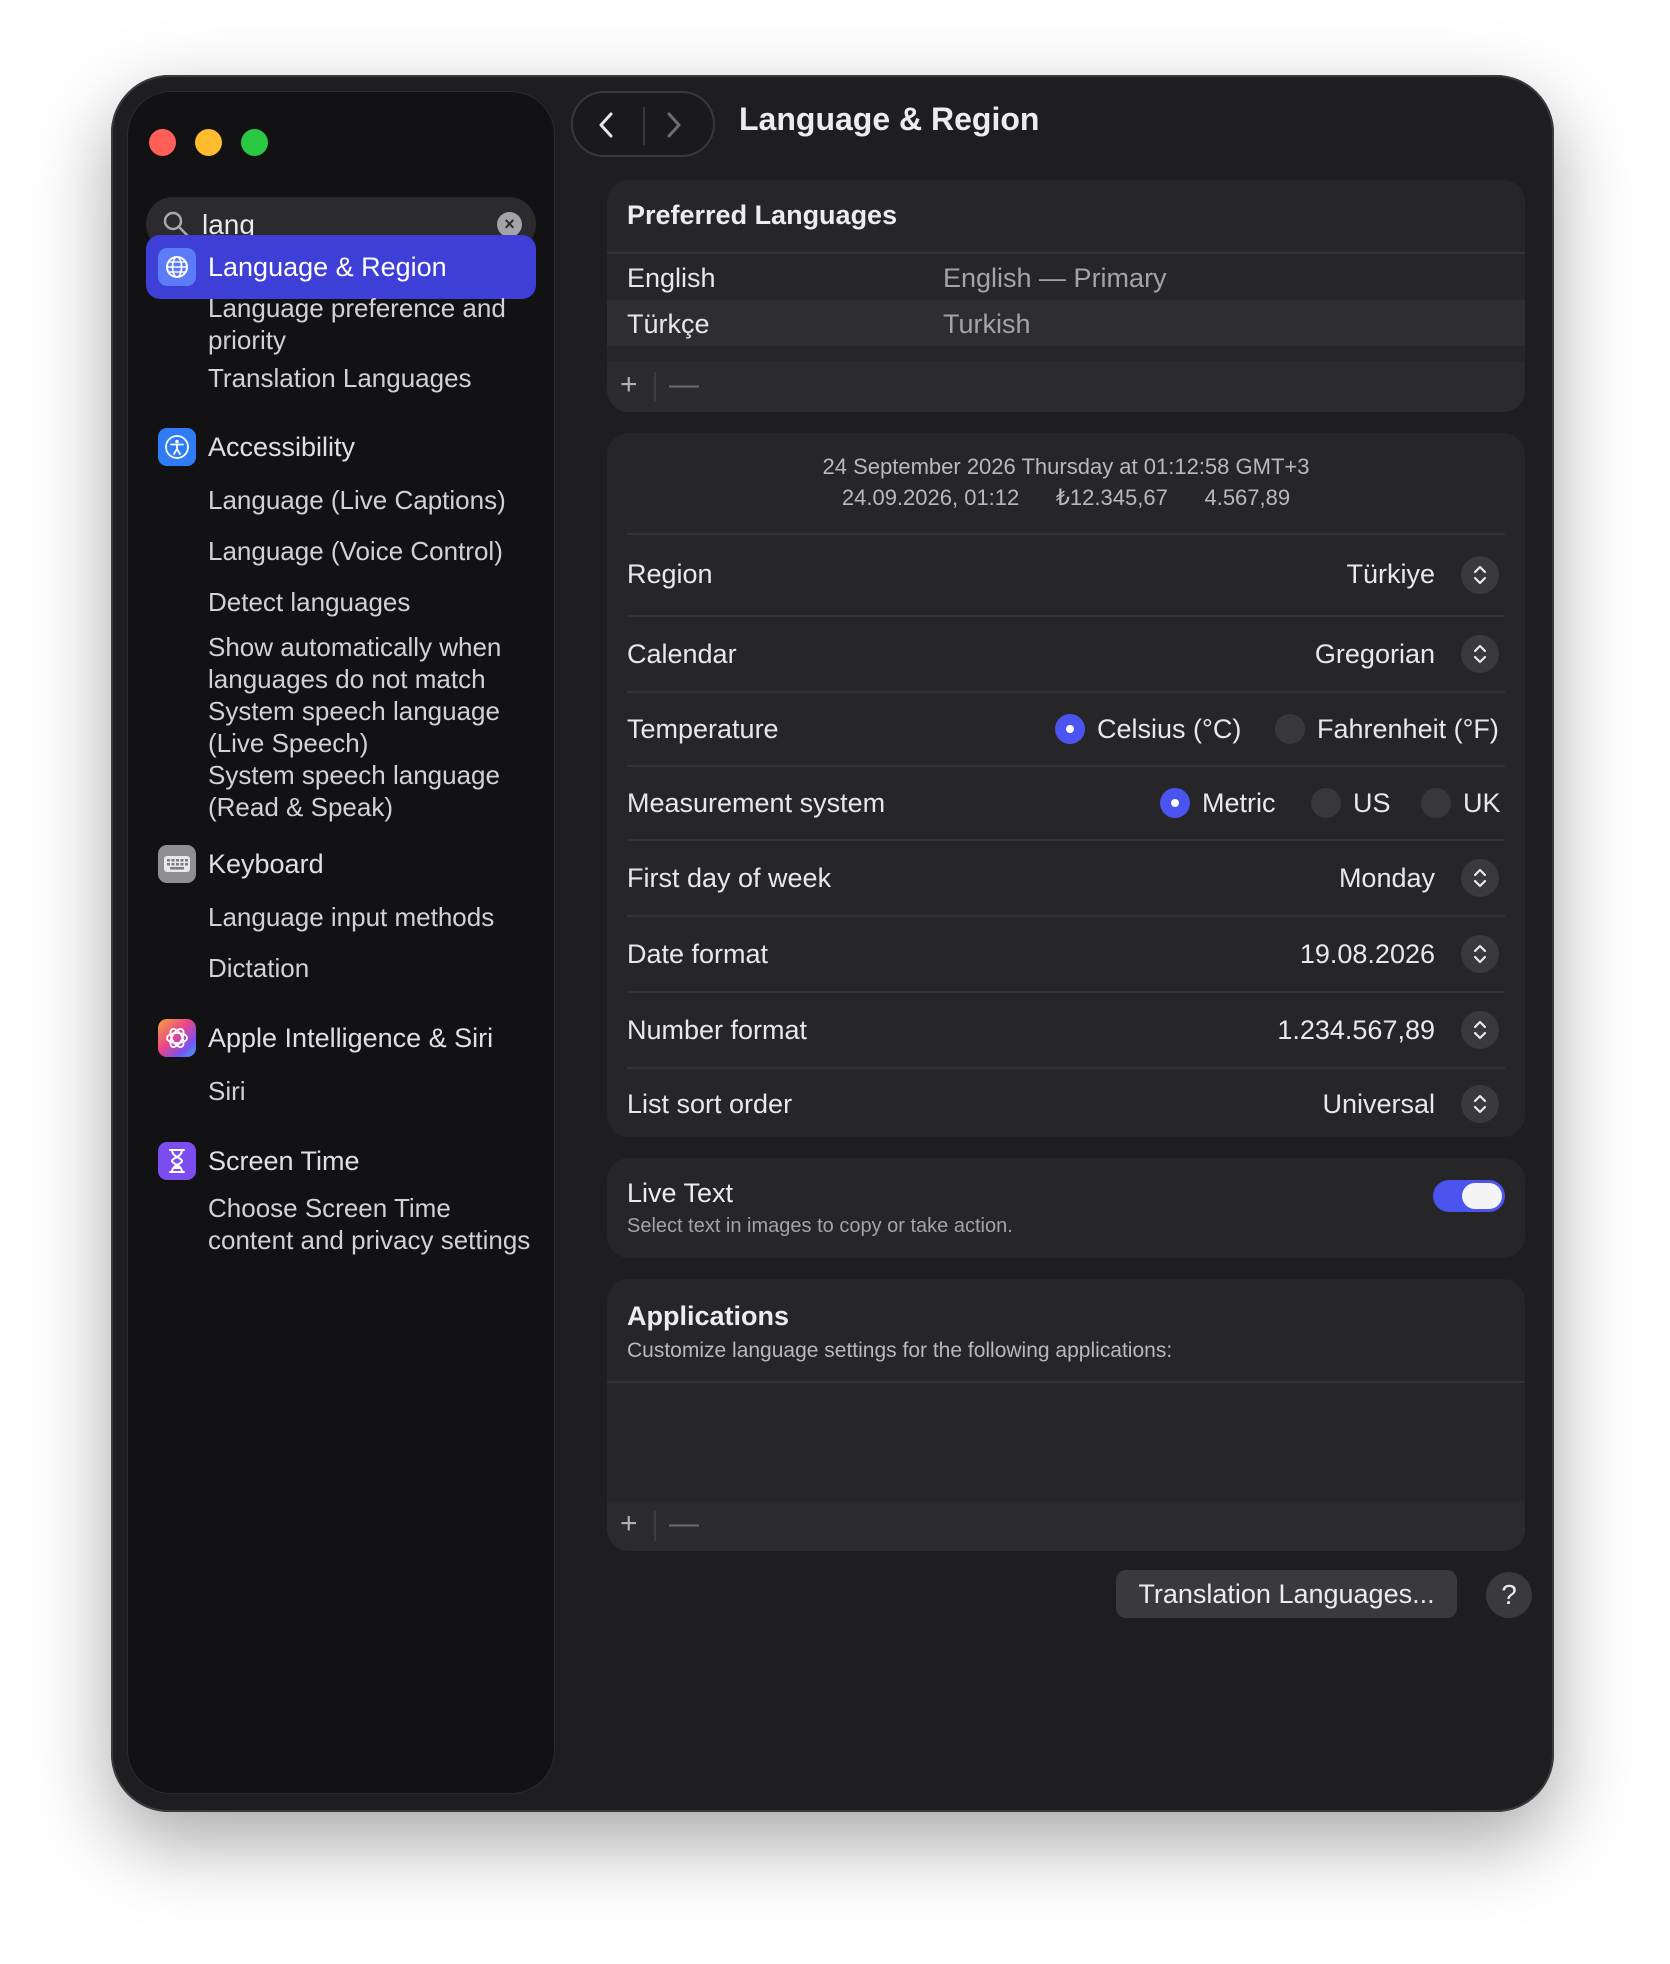 This screenshot has width=1670, height=1964. What do you see at coordinates (373, 727) in the screenshot?
I see `sidebar-subitem: System speech language (Live Speech)` at bounding box center [373, 727].